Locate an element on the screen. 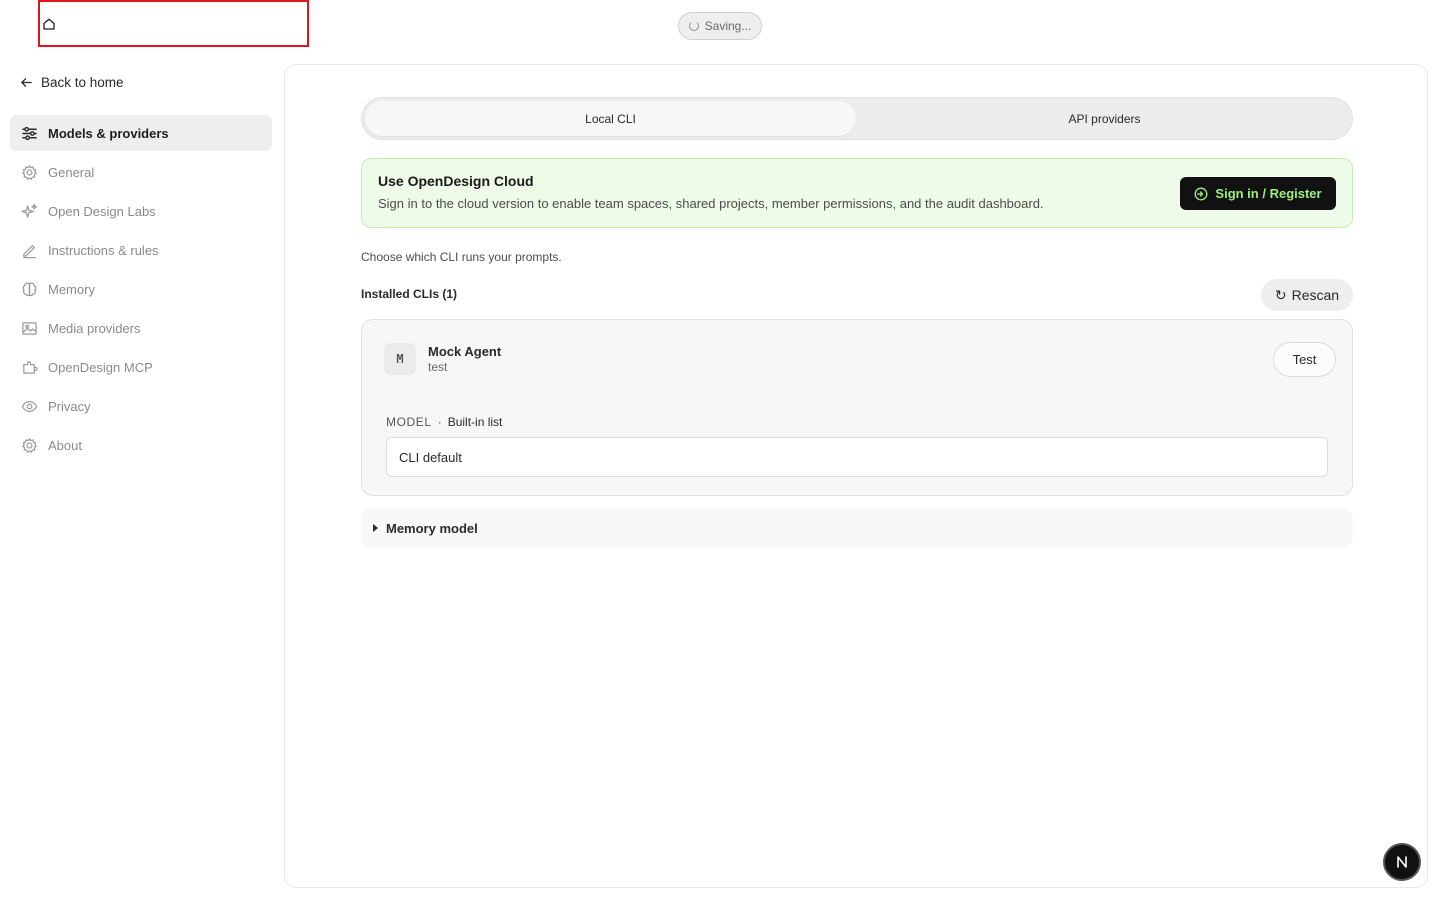  cli-name: Mock Agent is located at coordinates (465, 351).